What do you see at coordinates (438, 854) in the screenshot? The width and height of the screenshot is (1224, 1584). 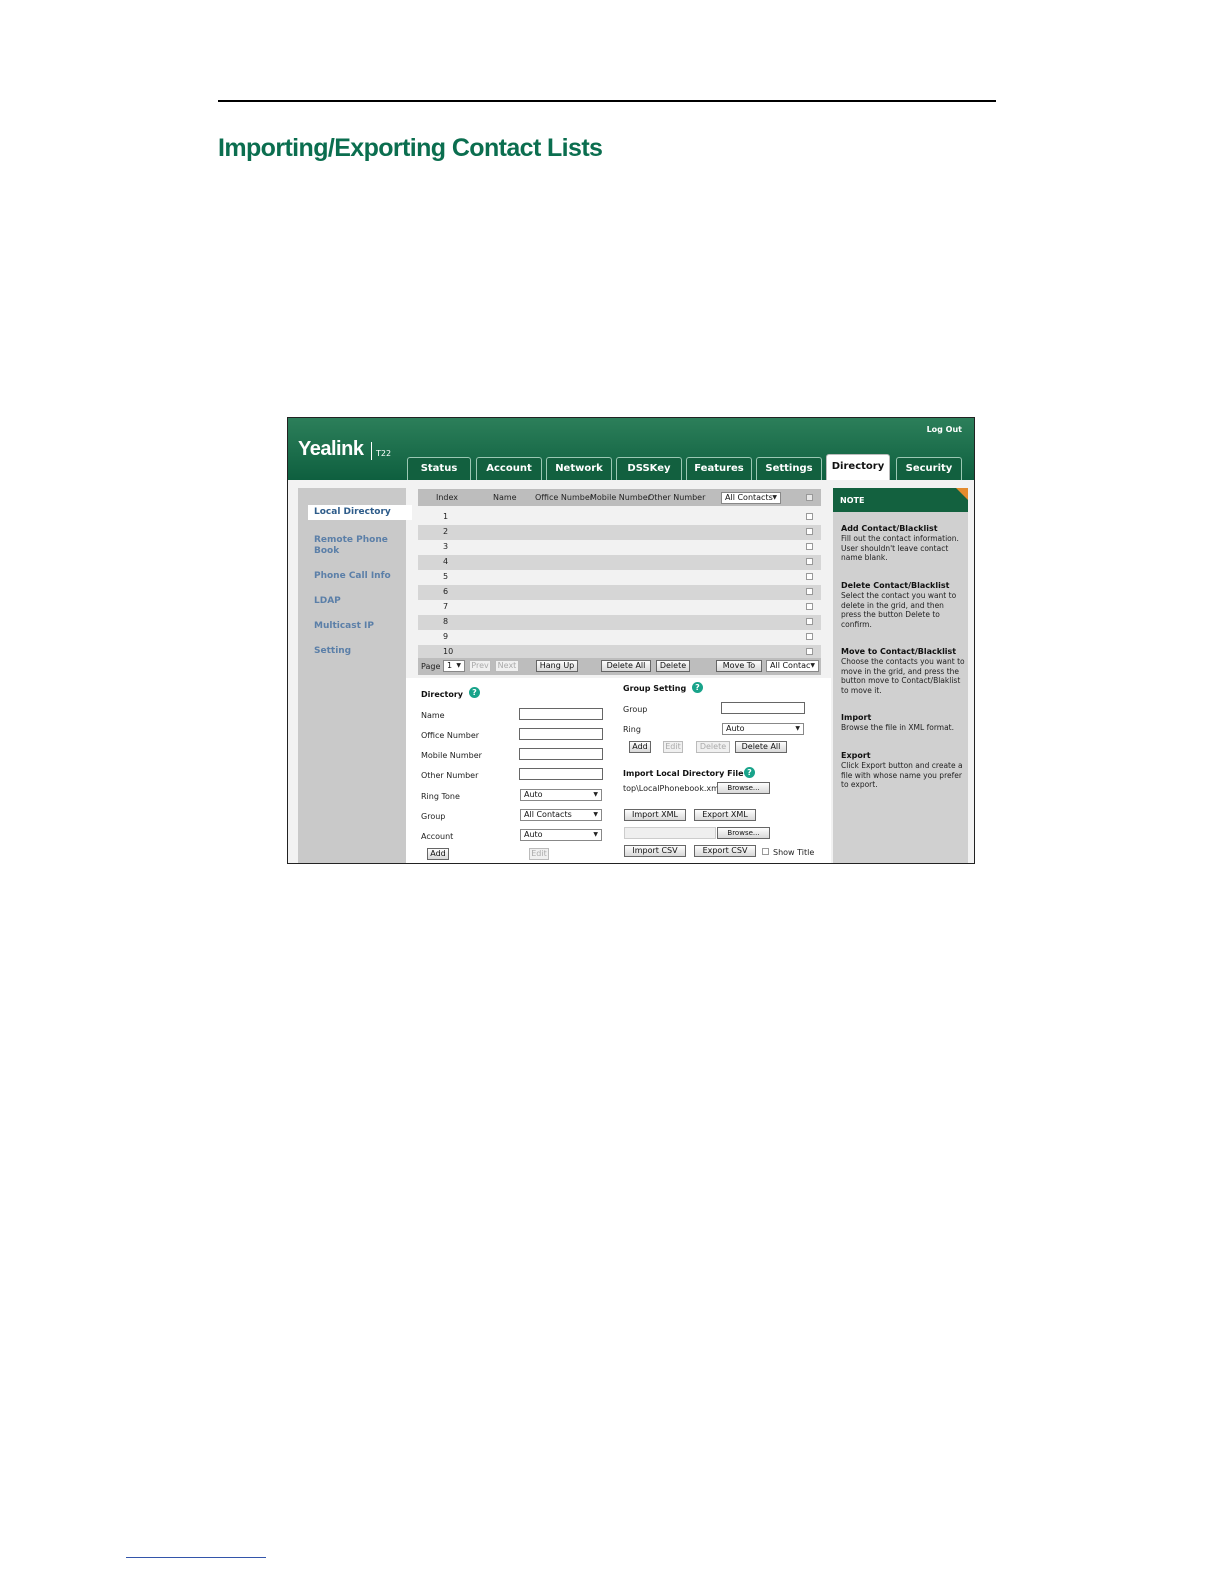 I see `add-contact-button: Add` at bounding box center [438, 854].